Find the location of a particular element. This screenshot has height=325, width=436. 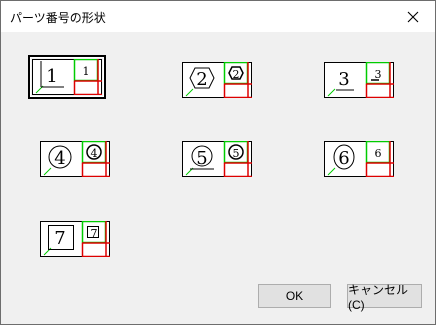

shape-option-underline: 33 is located at coordinates (359, 80).